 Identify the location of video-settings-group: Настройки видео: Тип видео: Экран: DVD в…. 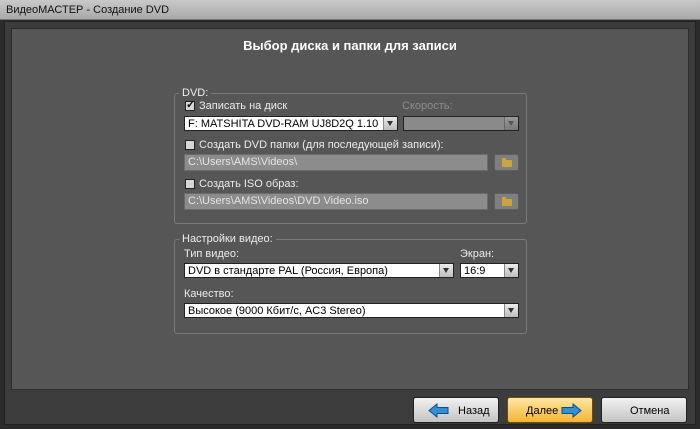
(350, 283).